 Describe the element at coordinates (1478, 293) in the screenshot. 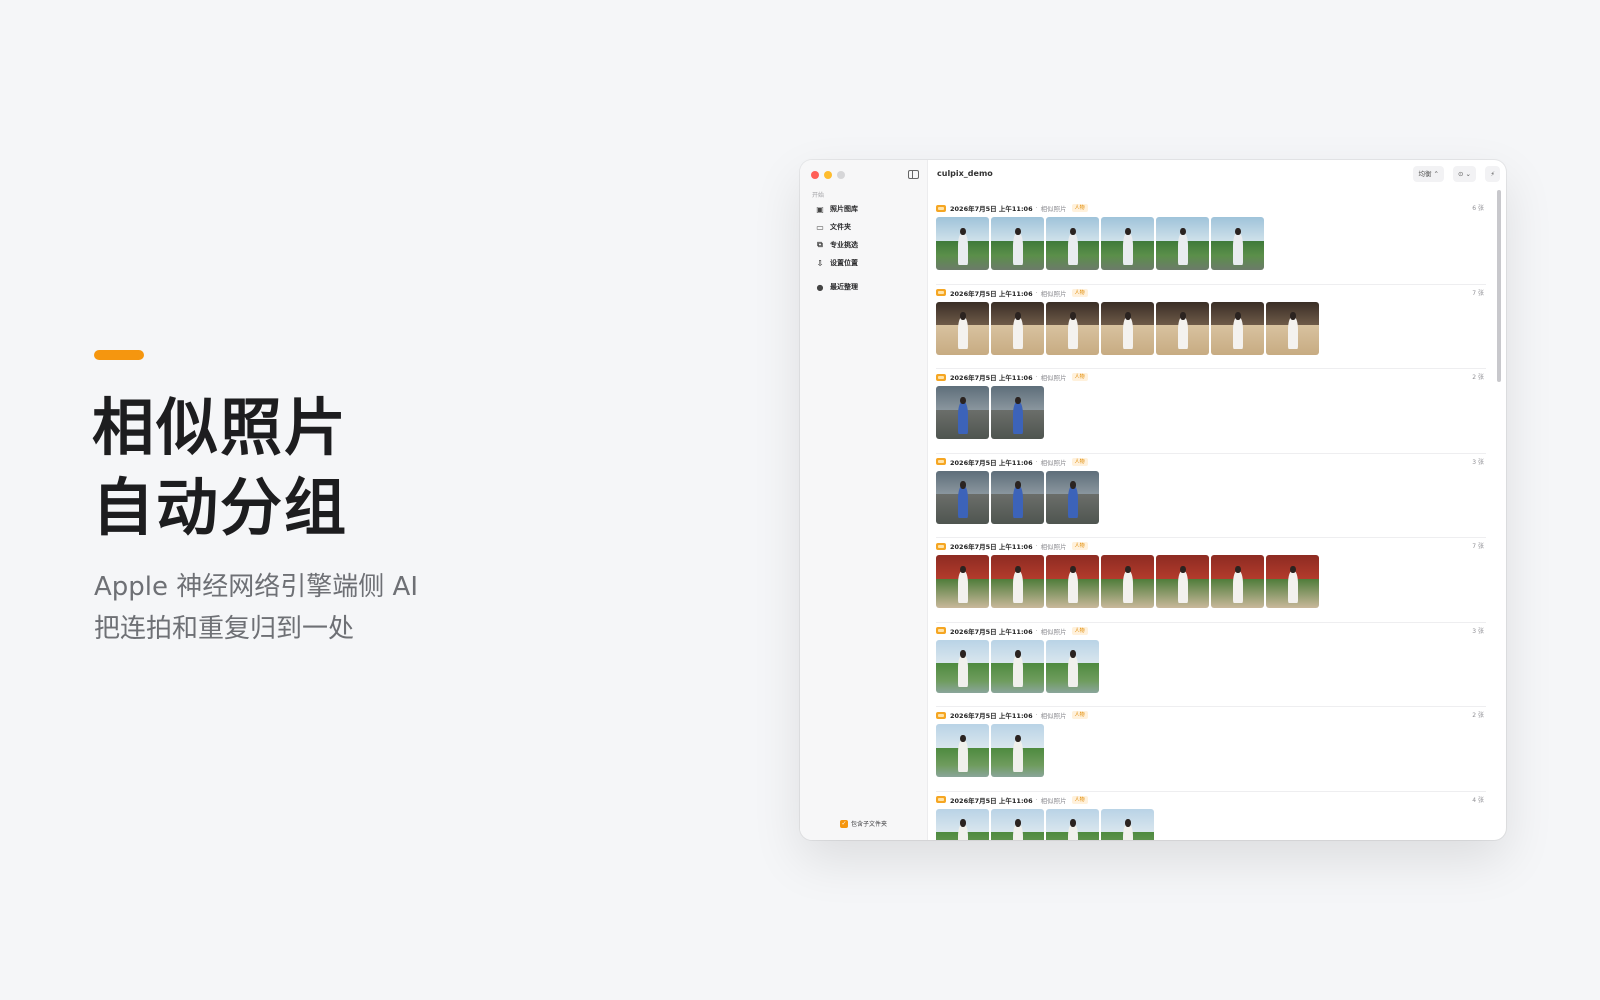

I see `group-count: 7 张` at that location.